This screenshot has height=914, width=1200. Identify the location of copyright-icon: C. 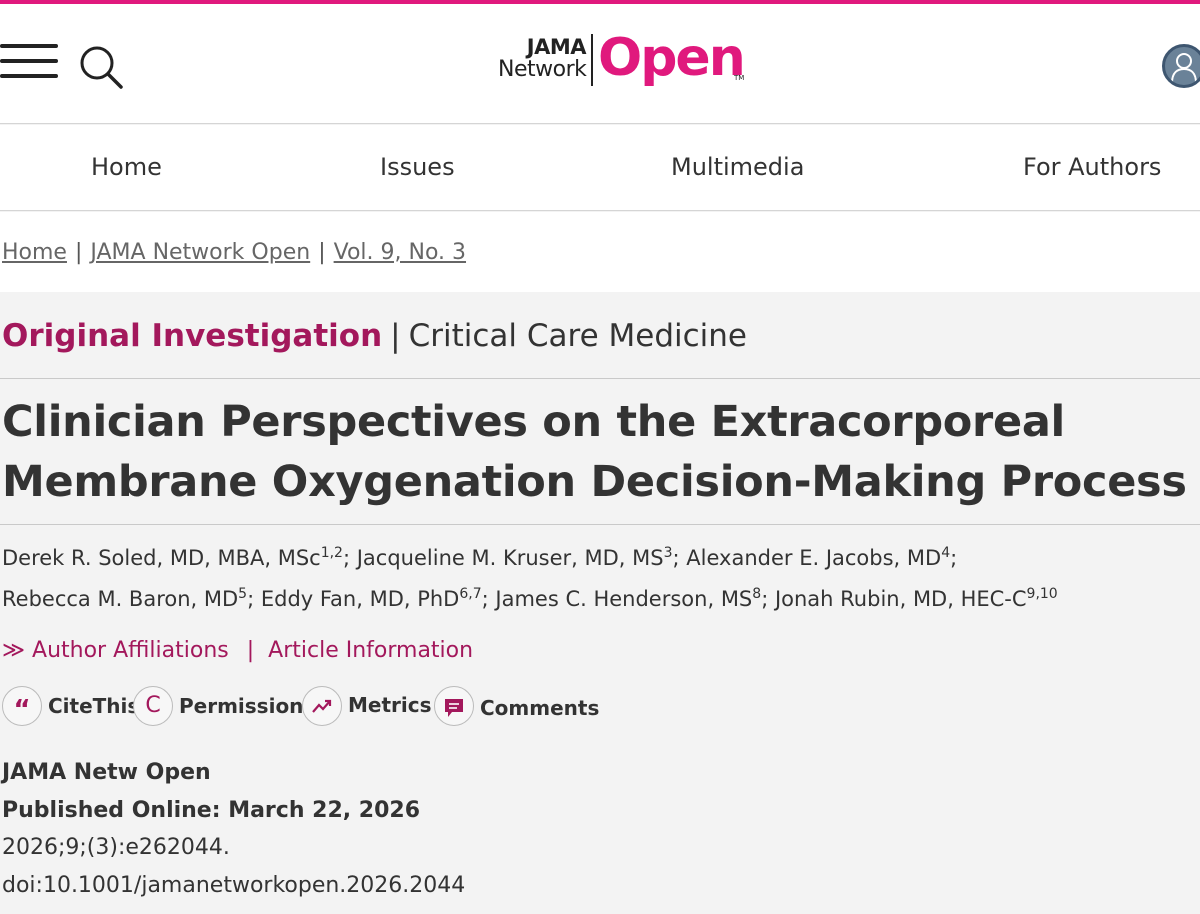
(153, 706).